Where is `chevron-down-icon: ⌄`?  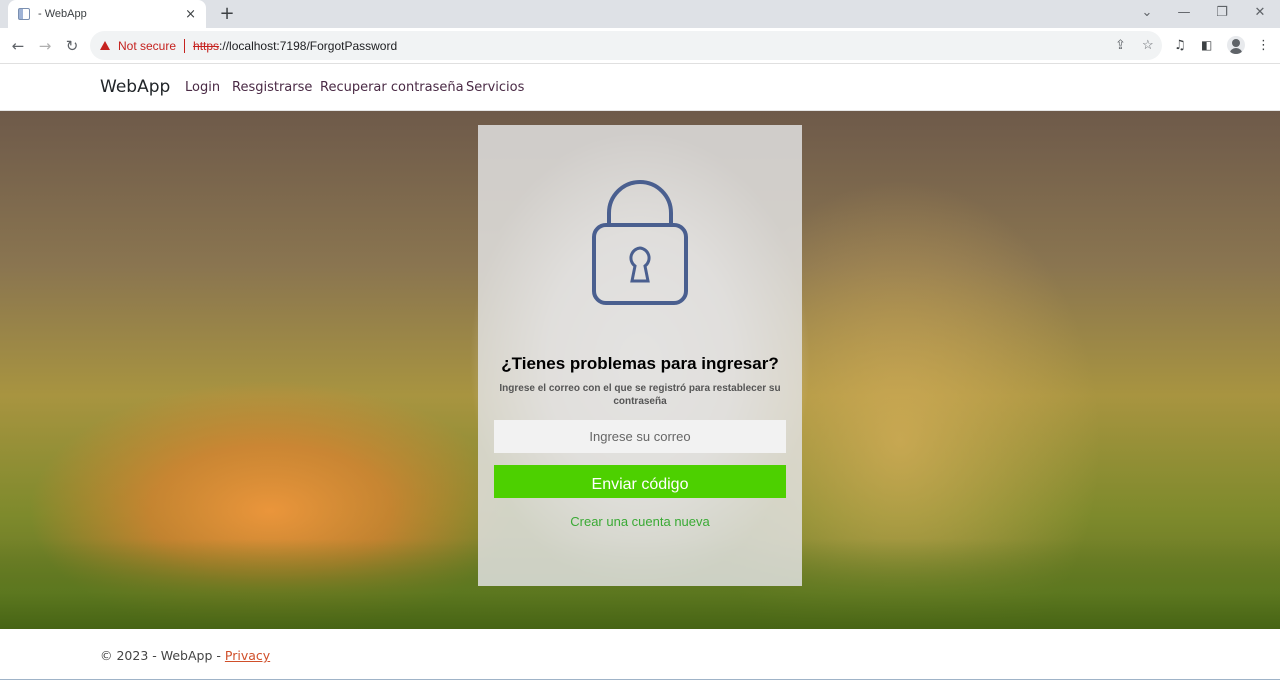 chevron-down-icon: ⌄ is located at coordinates (1147, 13).